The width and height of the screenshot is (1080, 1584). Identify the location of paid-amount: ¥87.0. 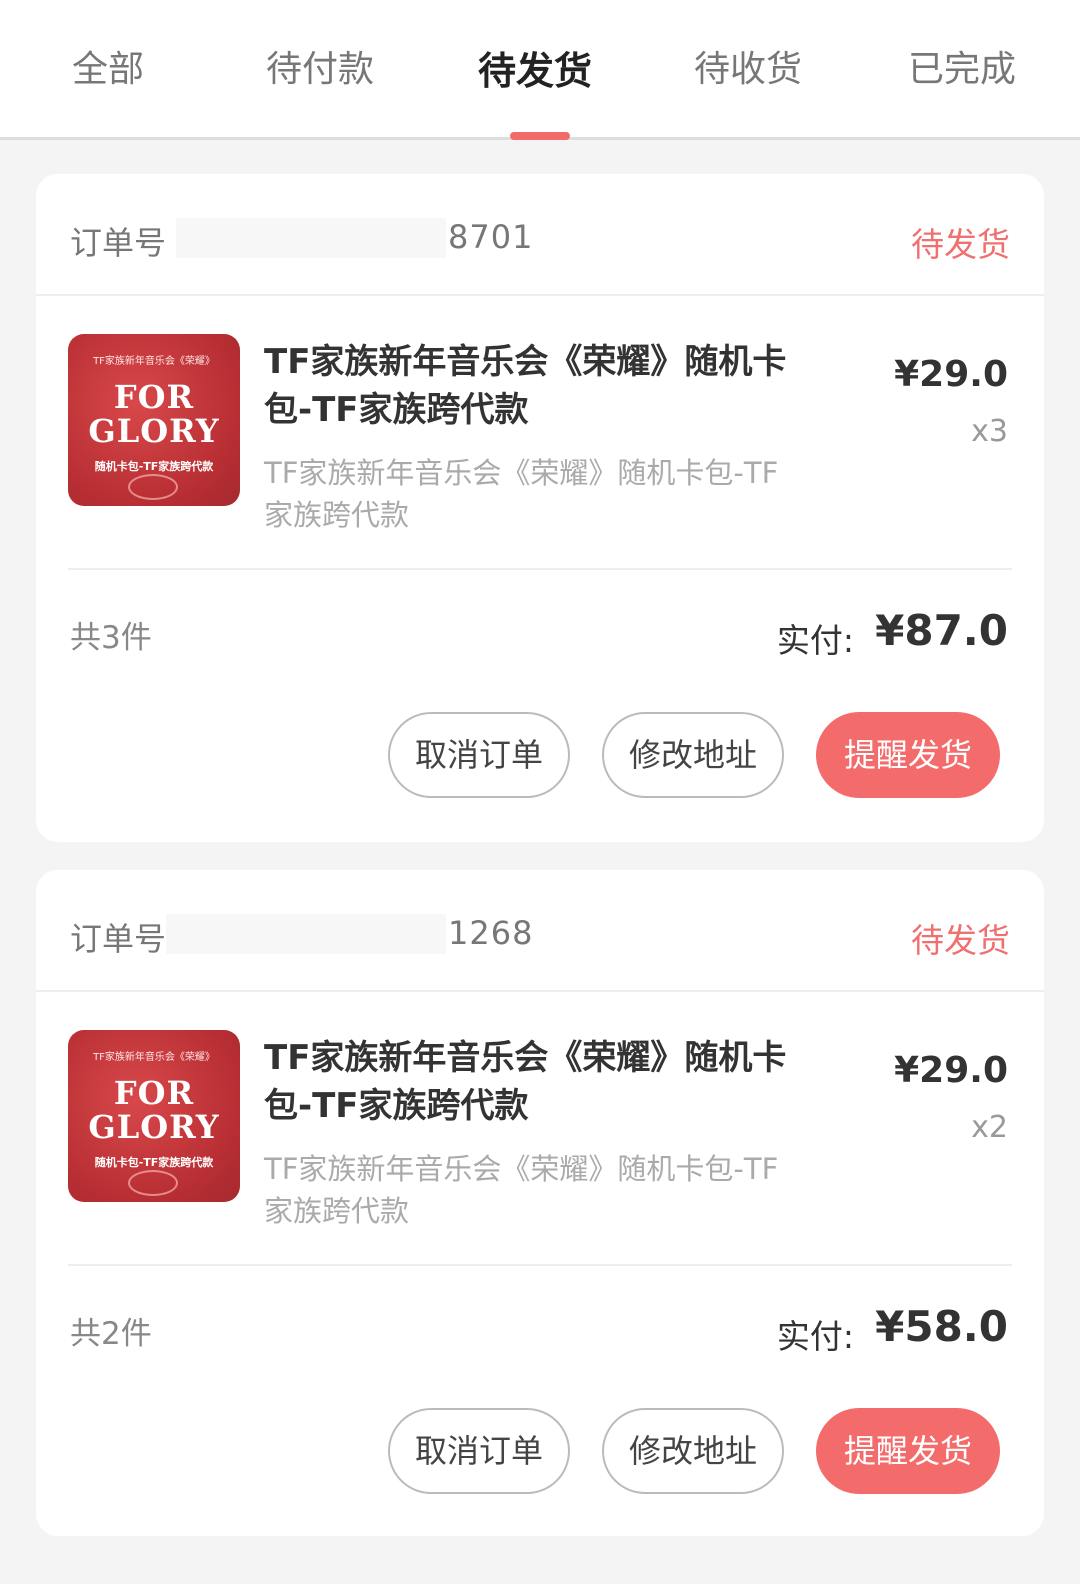
(941, 630).